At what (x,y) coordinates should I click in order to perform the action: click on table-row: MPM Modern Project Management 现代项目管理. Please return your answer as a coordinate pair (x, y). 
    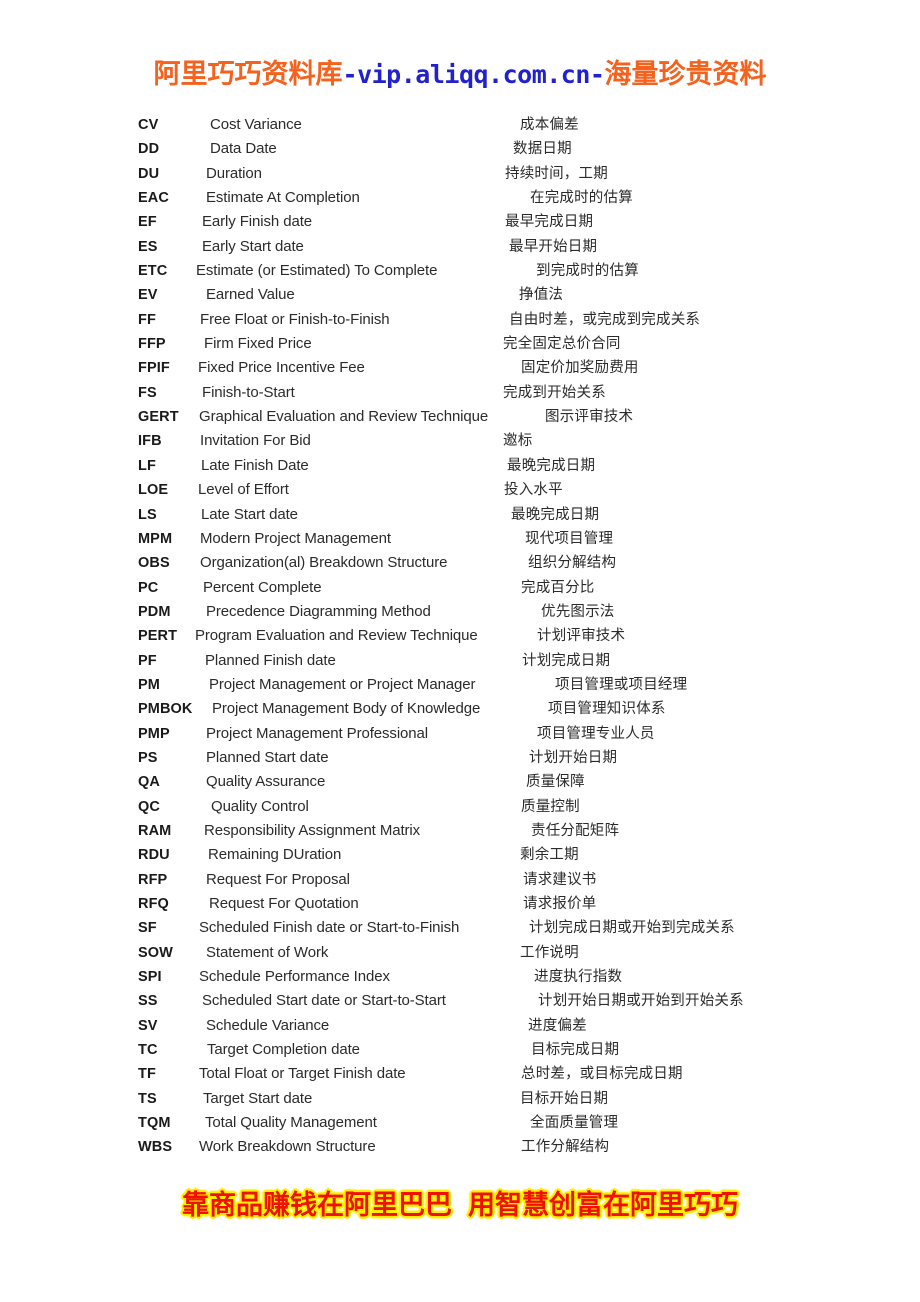
    Looking at the image, I should click on (460, 539).